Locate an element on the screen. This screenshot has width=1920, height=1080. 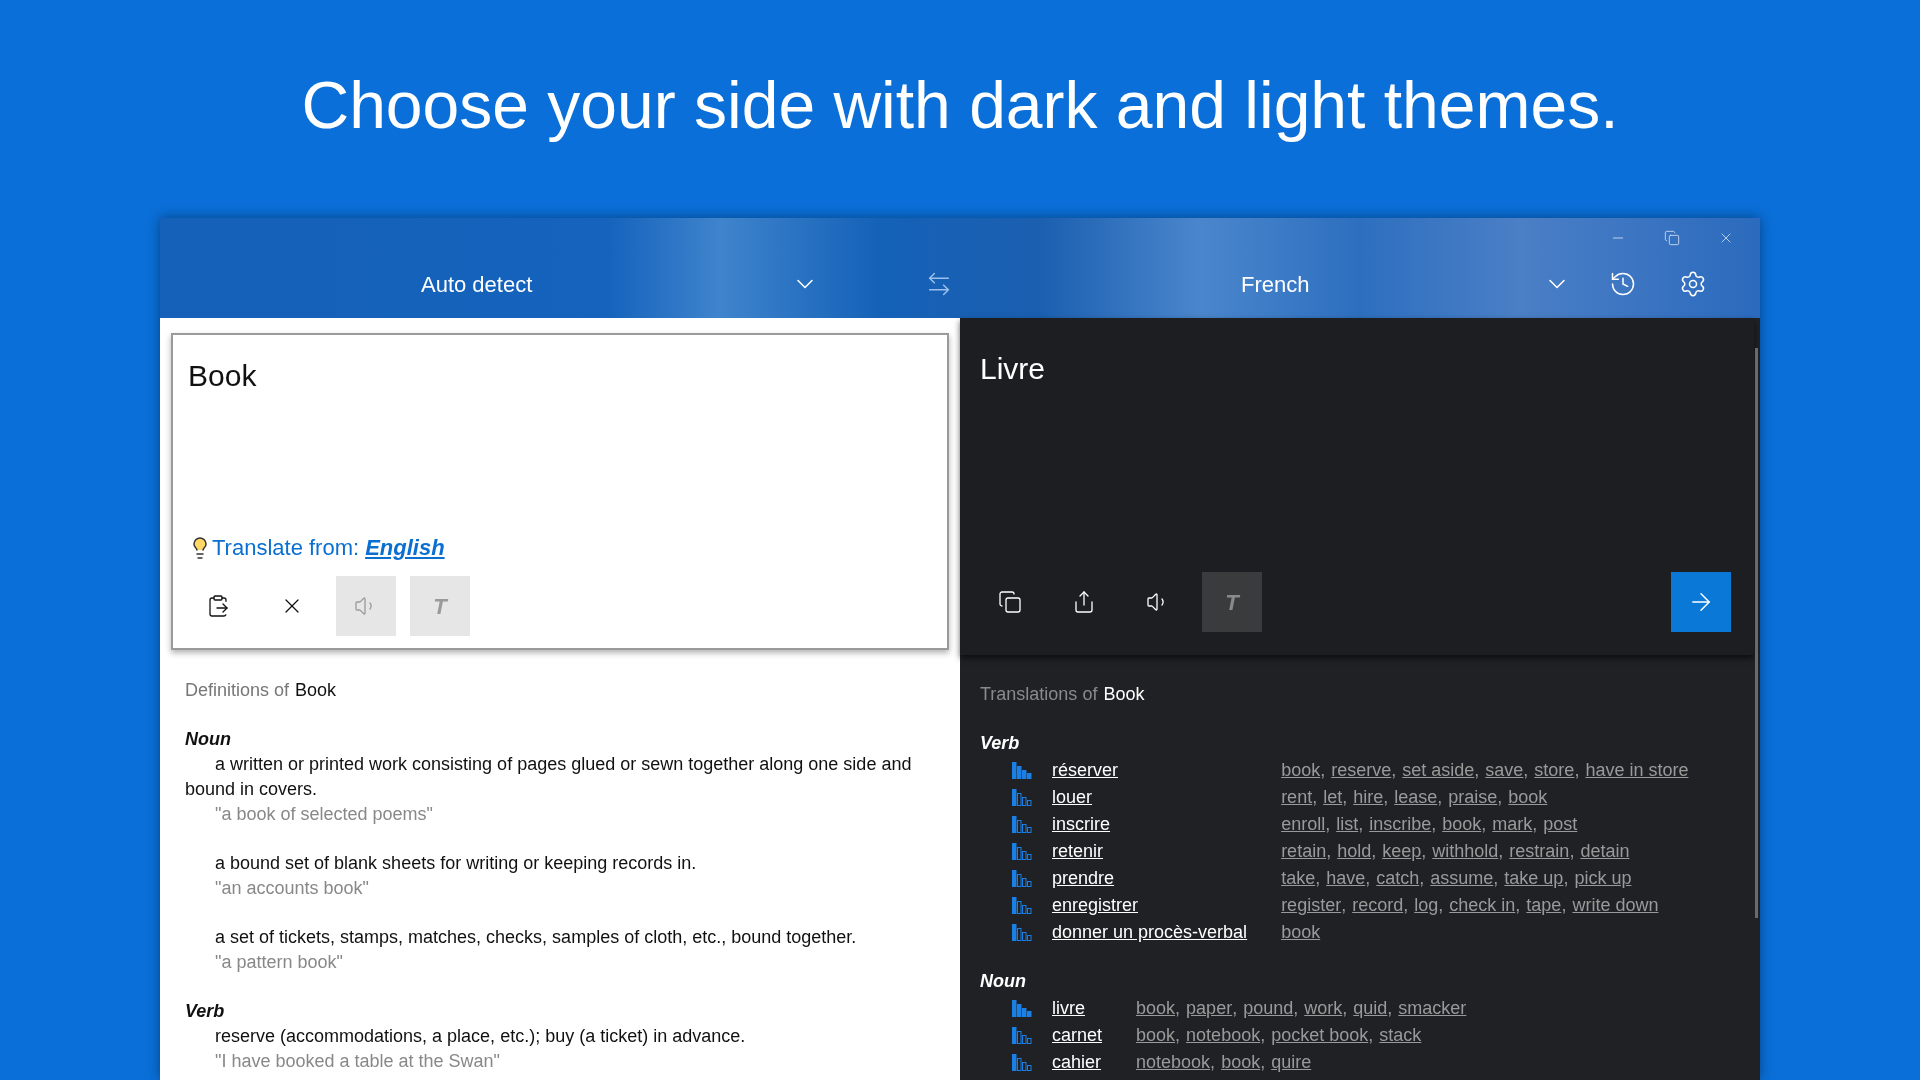
synonym-link: post is located at coordinates (1560, 824).